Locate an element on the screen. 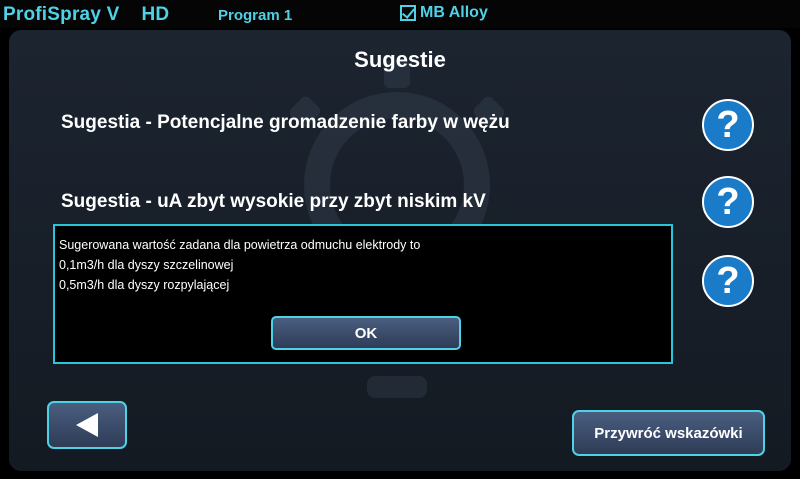 This screenshot has width=800, height=479. dialog-line: 0,1m3/h dla dyszy szczelinowej is located at coordinates (146, 265).